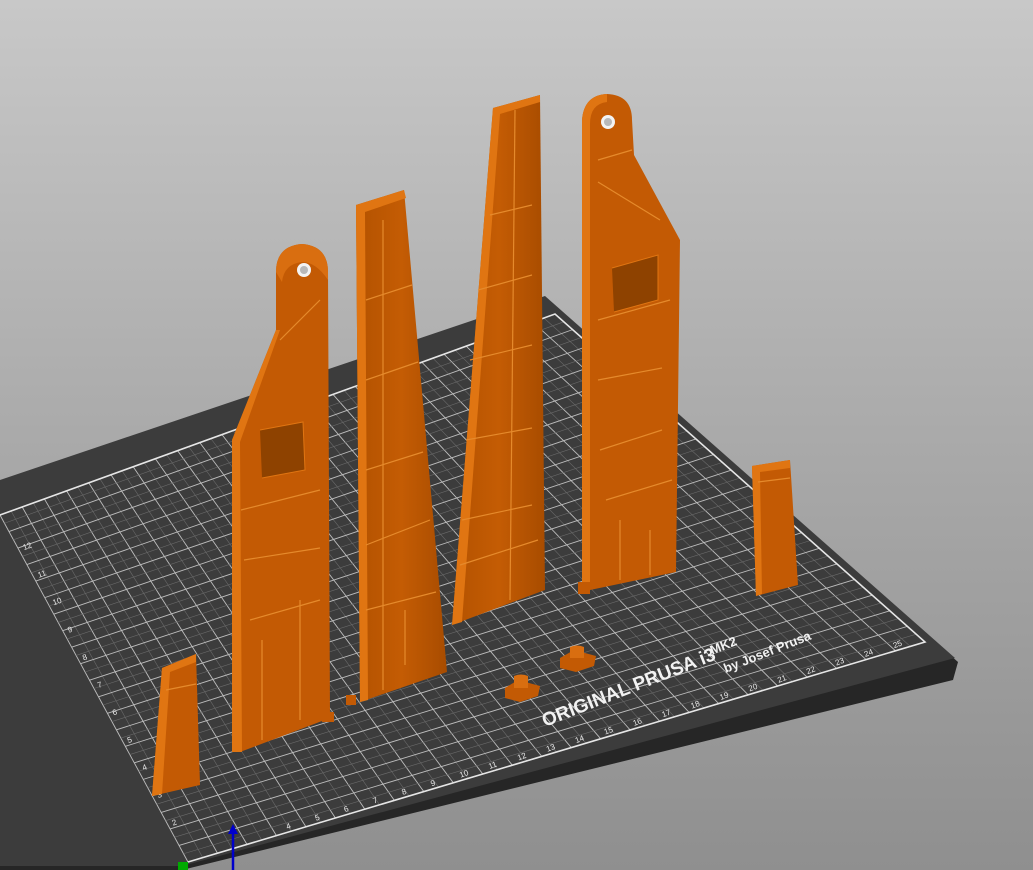  I want to click on blade-with-hole-left, so click(283, 498).